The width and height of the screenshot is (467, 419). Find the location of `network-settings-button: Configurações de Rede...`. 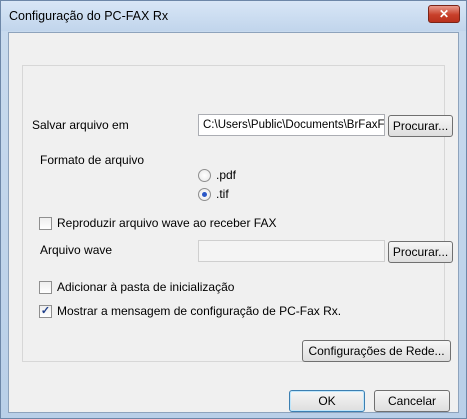

network-settings-button: Configurações de Rede... is located at coordinates (376, 351).